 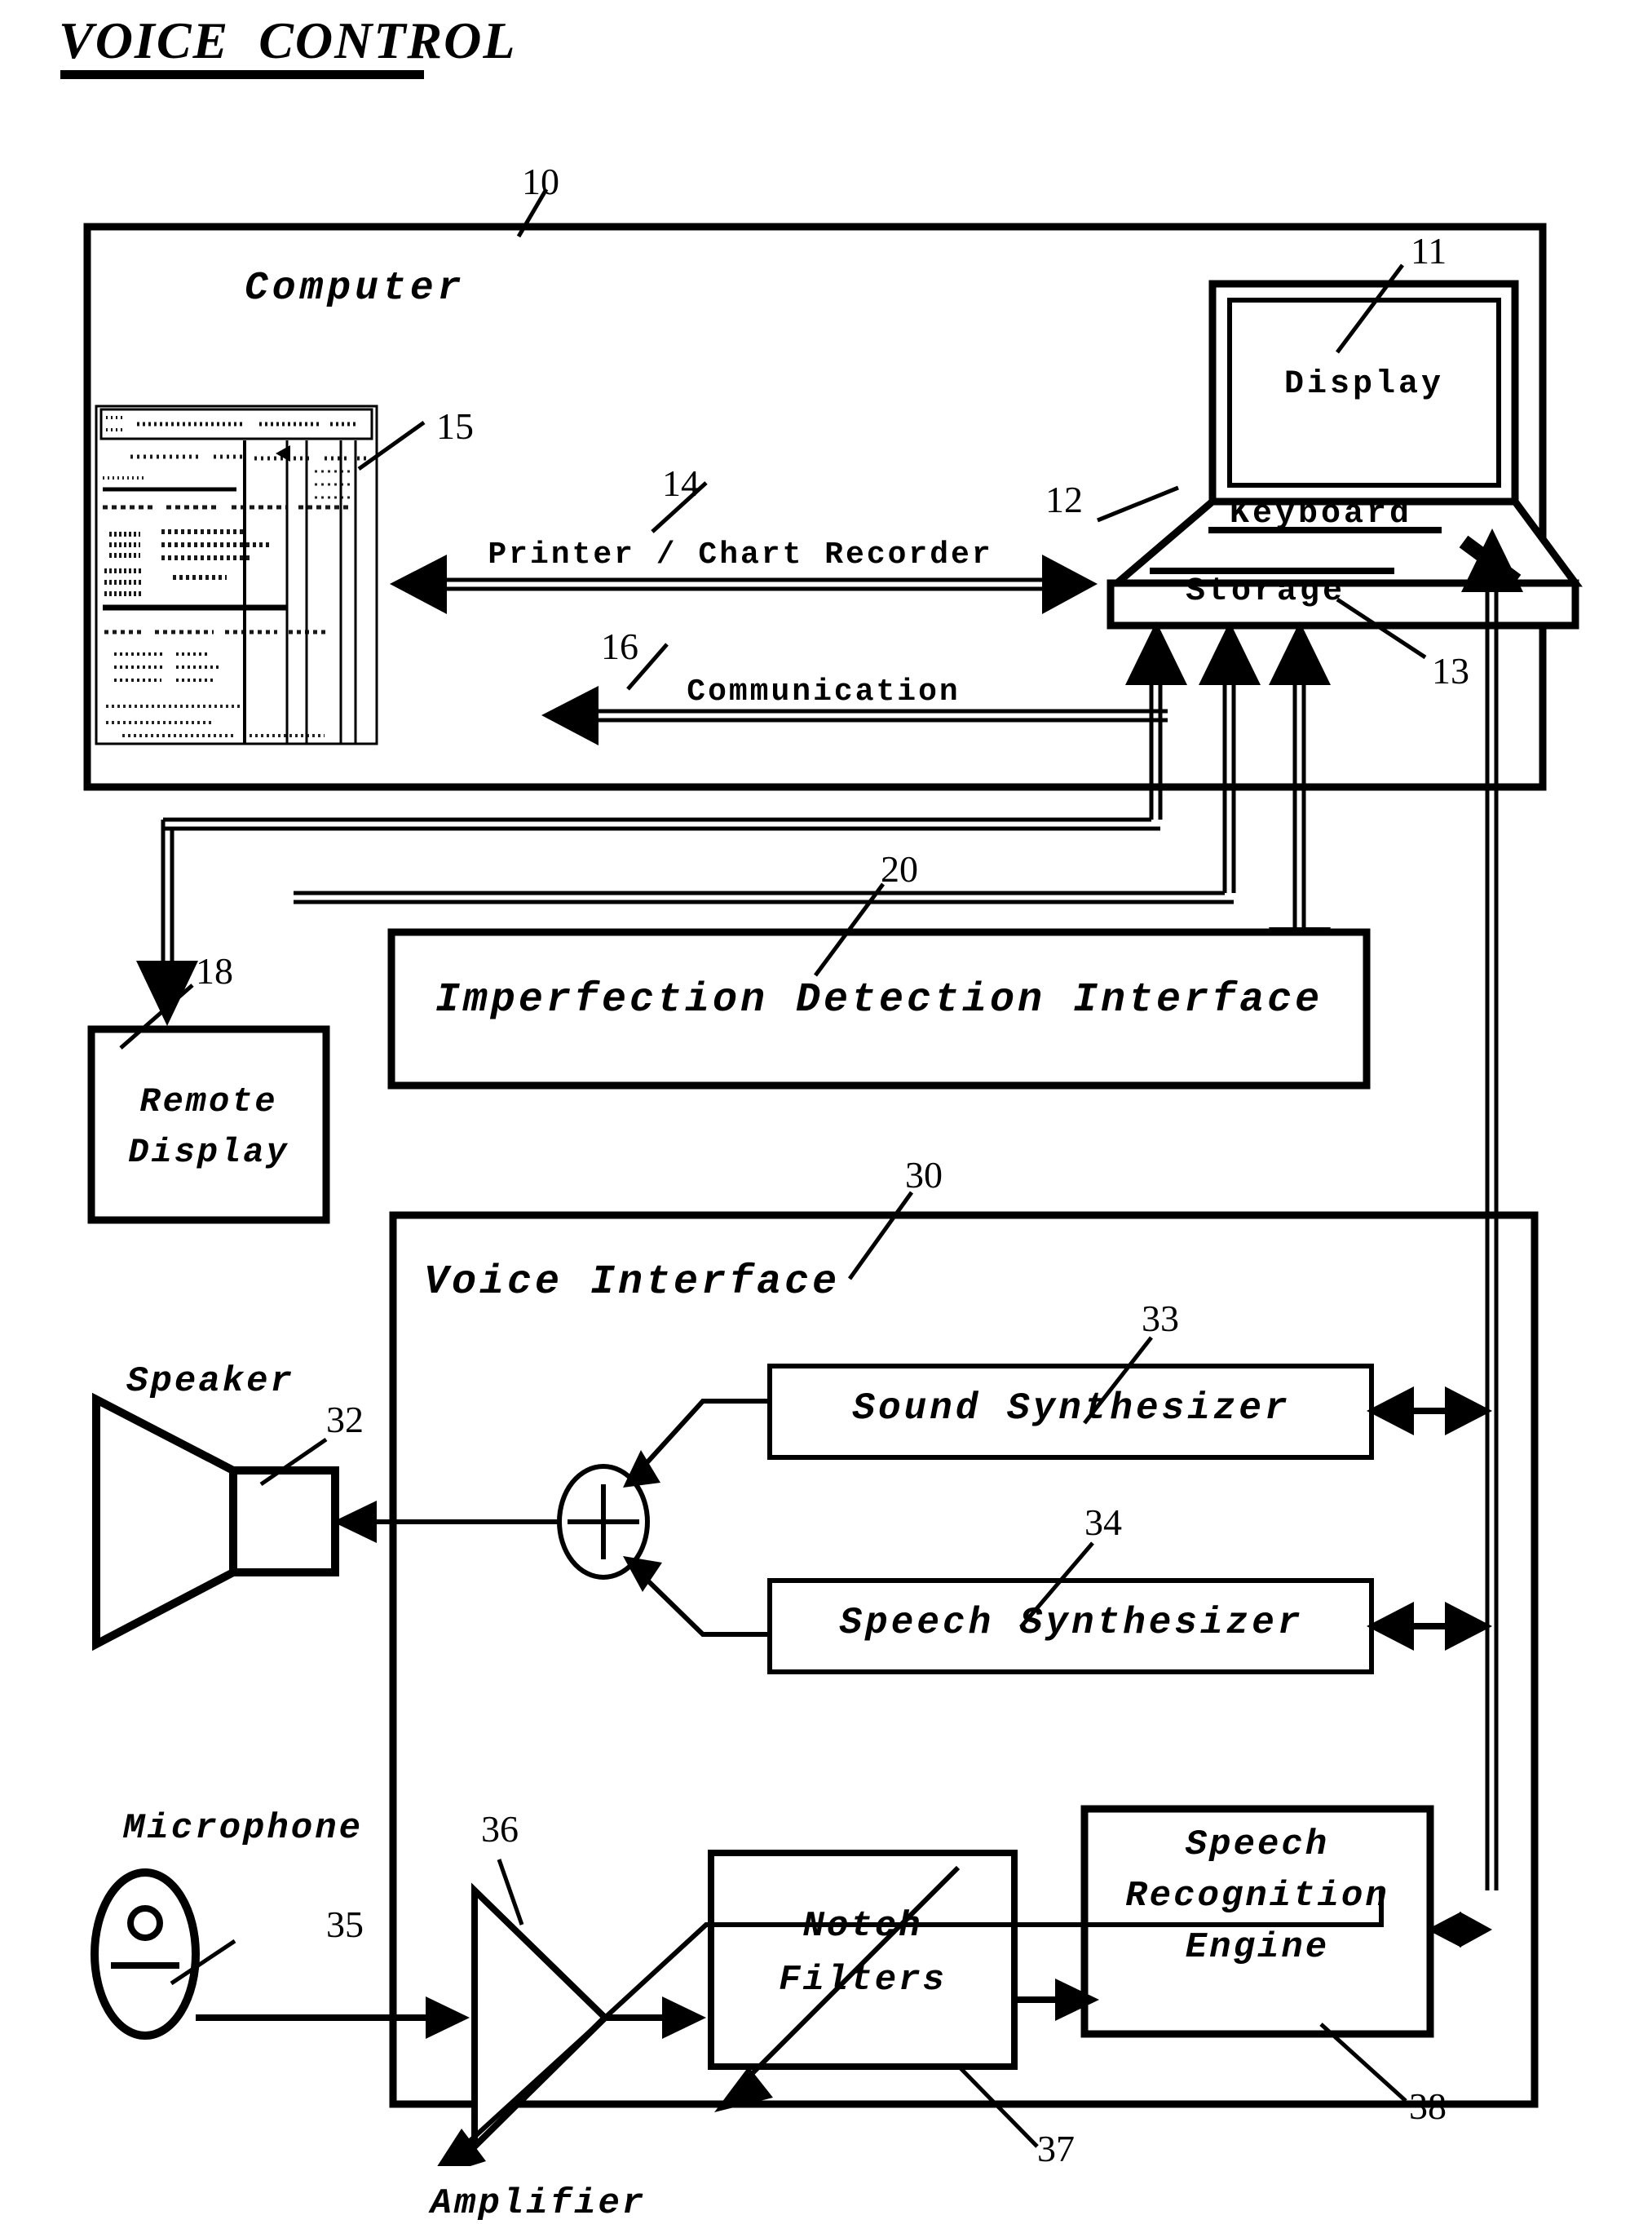 What do you see at coordinates (145, 1954) in the screenshot?
I see `microphone-symbol` at bounding box center [145, 1954].